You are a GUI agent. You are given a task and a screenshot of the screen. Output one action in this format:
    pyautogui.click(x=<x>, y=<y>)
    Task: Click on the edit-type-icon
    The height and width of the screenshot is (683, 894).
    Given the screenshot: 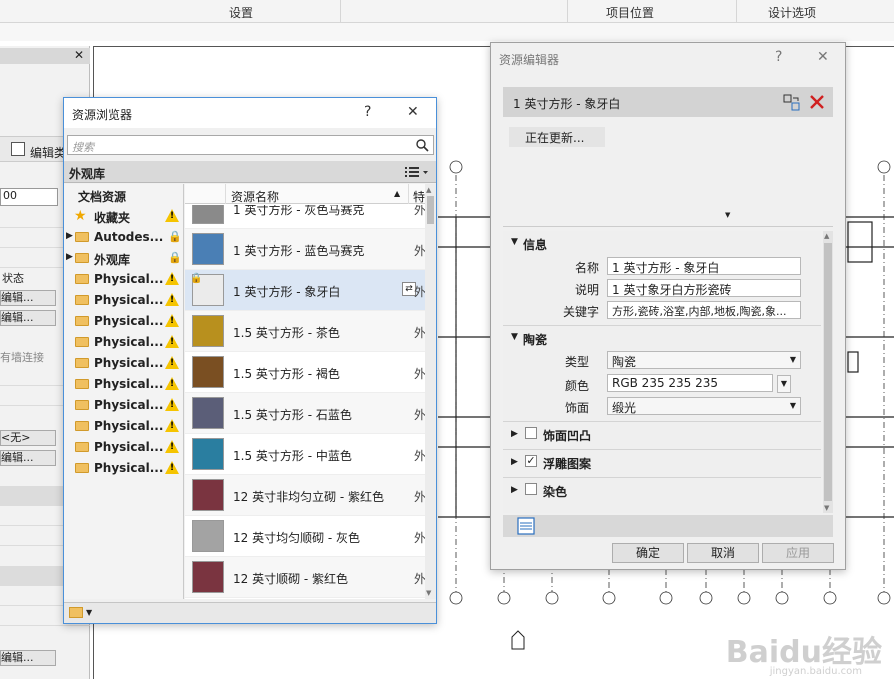 What is the action you would take?
    pyautogui.click(x=18, y=149)
    